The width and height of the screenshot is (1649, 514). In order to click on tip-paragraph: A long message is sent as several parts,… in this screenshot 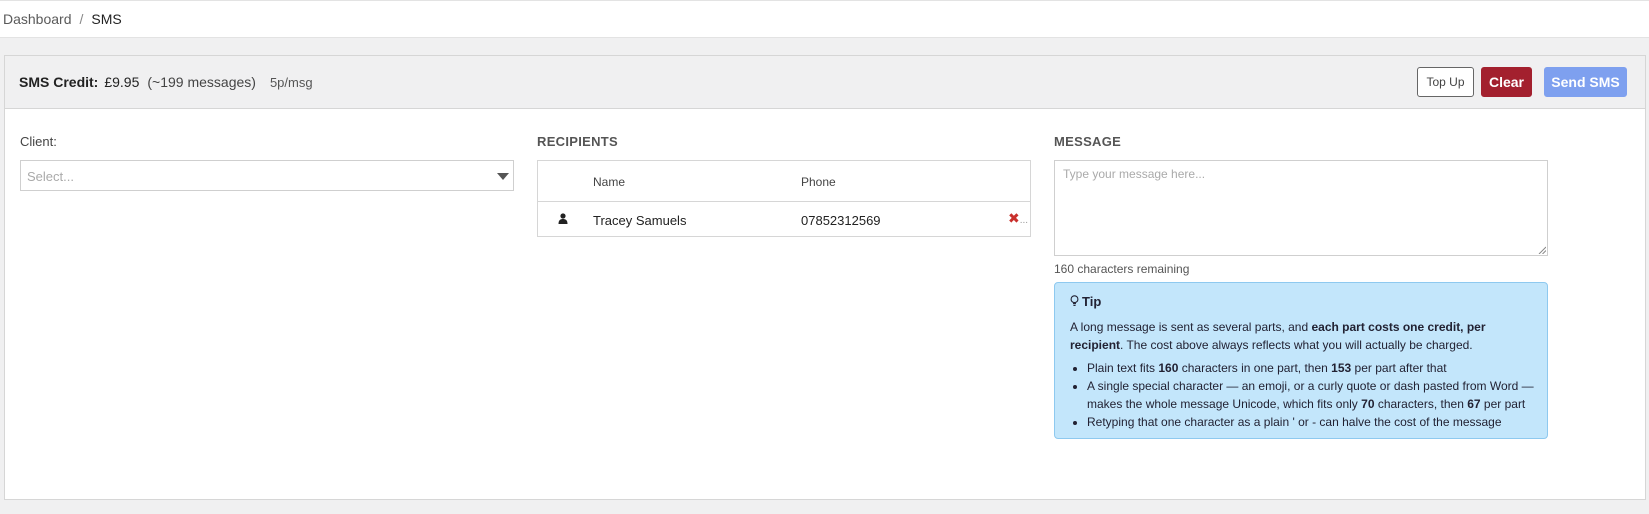, I will do `click(1302, 336)`.